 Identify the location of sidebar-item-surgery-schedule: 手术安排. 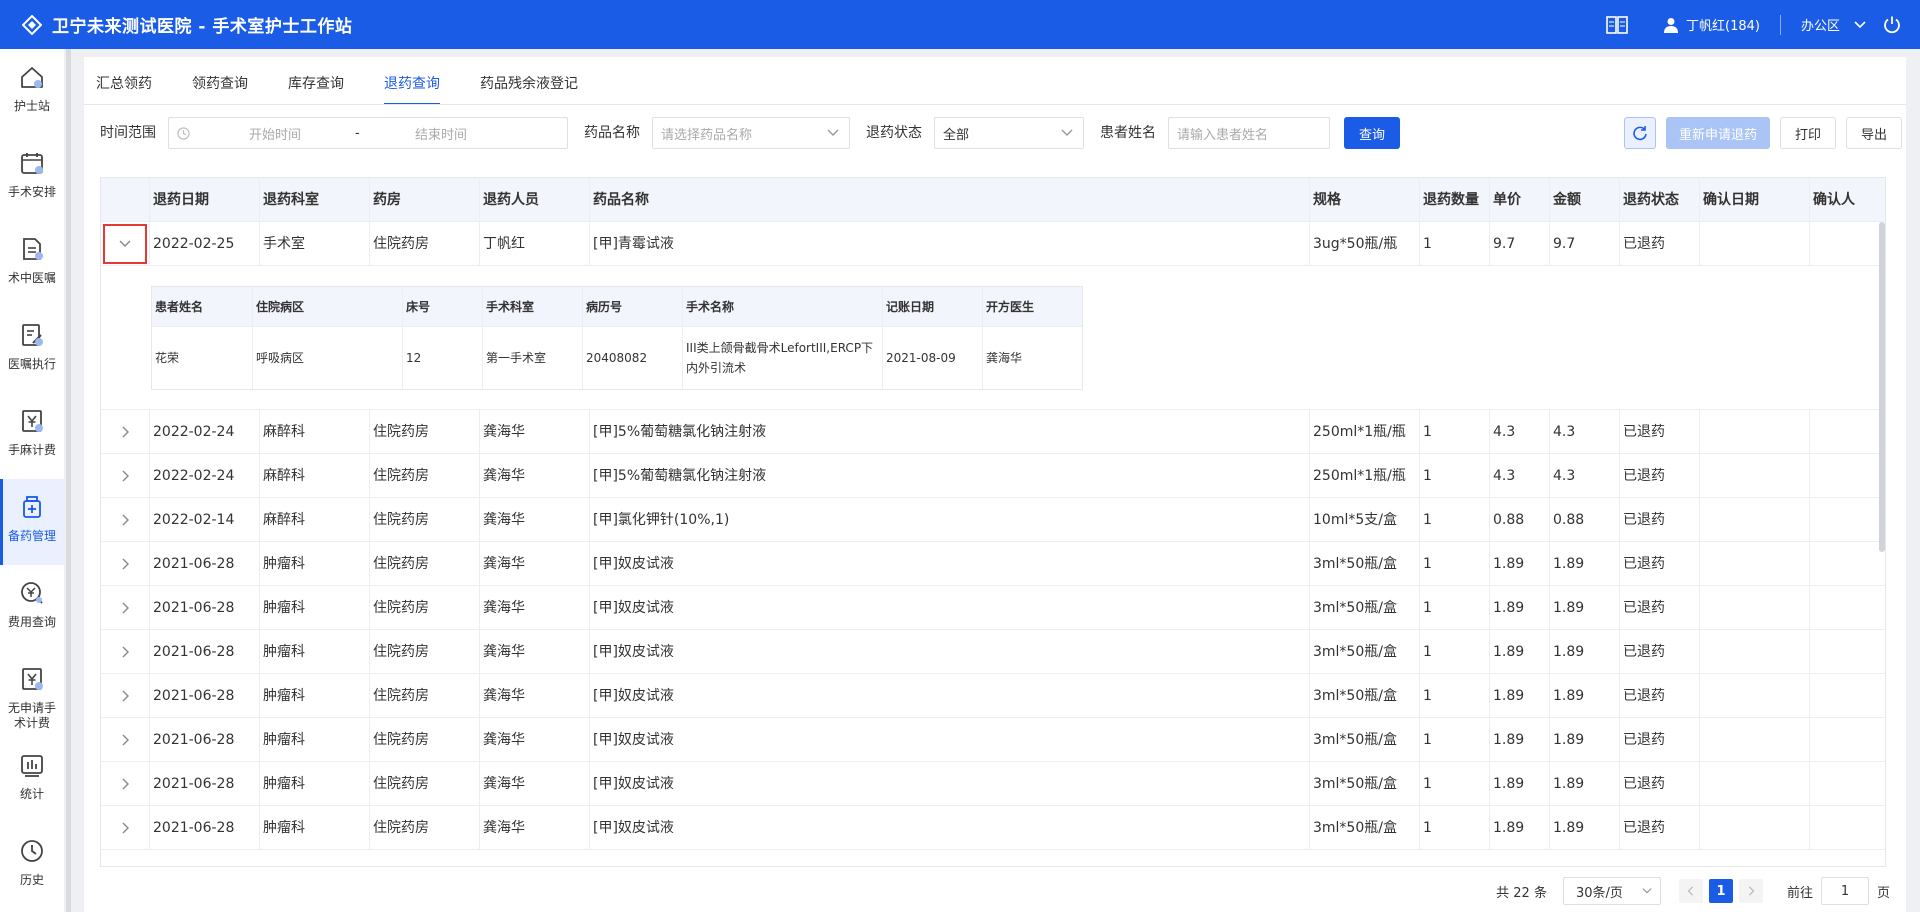
(32, 178).